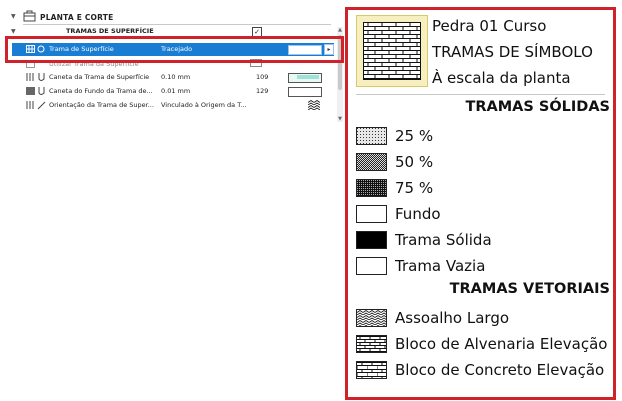 The height and width of the screenshot is (401, 622). I want to click on selected-fill-name: Pedra 01 Curso, so click(489, 26).